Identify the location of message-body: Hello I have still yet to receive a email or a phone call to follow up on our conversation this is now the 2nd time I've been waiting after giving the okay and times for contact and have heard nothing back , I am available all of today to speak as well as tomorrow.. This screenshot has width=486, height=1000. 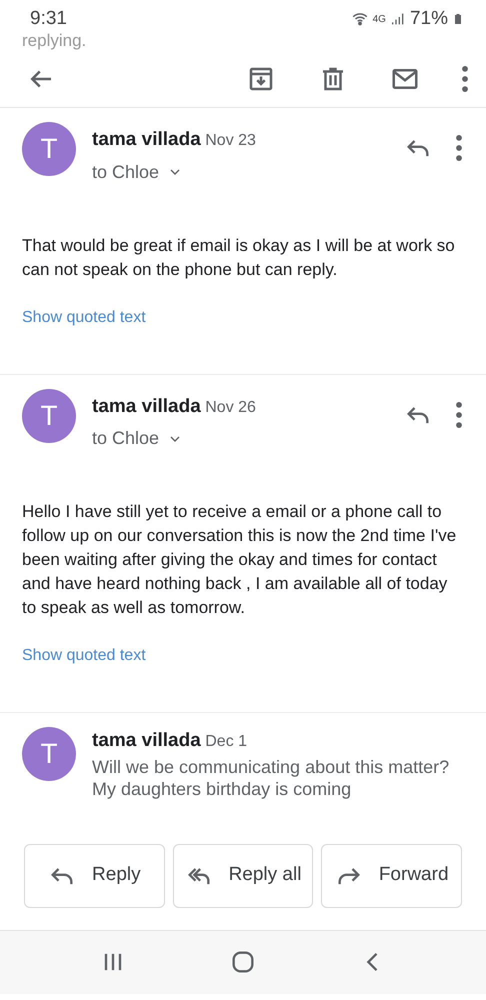
(240, 560).